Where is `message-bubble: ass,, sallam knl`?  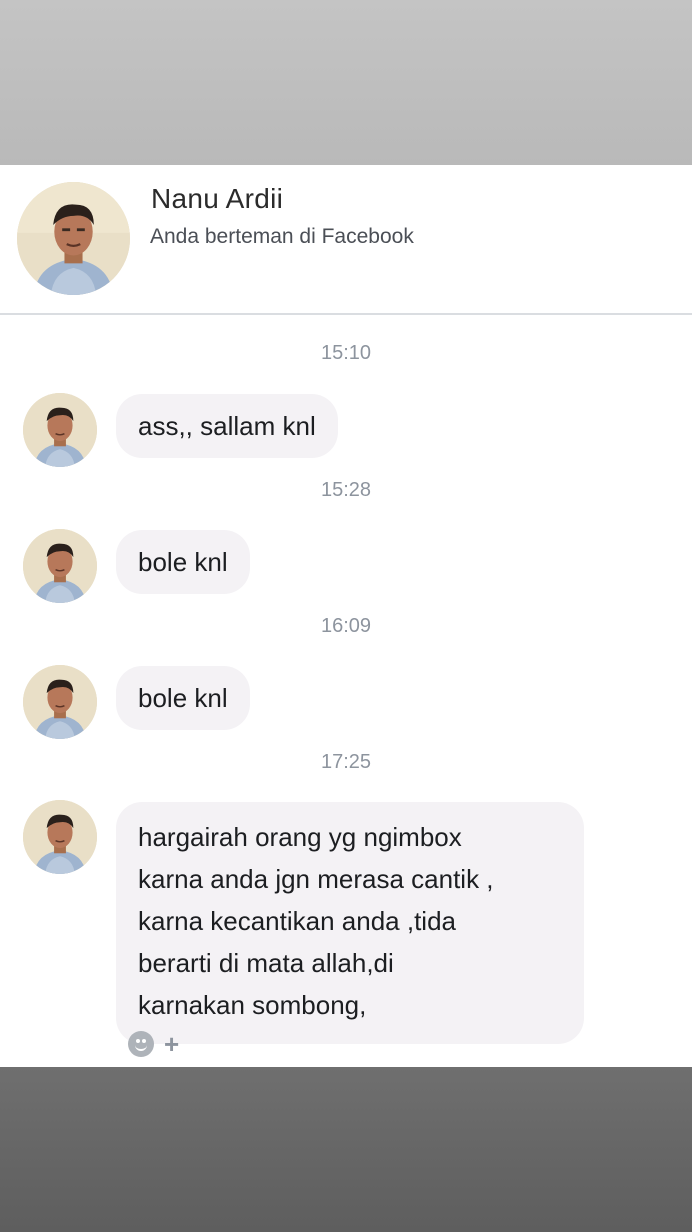 message-bubble: ass,, sallam knl is located at coordinates (227, 426).